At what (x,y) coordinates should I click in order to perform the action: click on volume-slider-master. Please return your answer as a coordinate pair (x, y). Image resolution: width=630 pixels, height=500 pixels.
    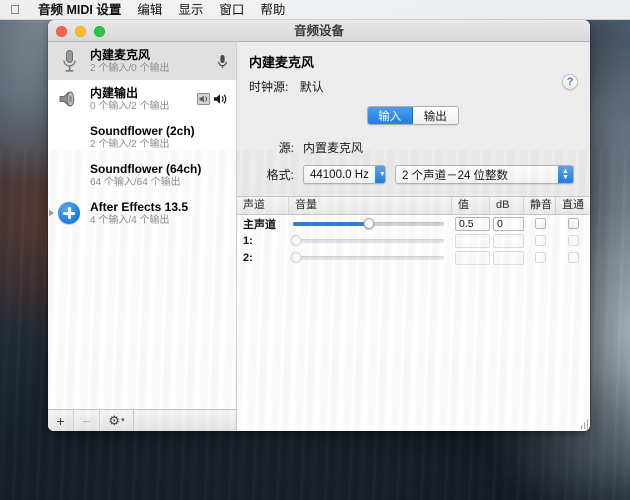
    Looking at the image, I should click on (368, 224).